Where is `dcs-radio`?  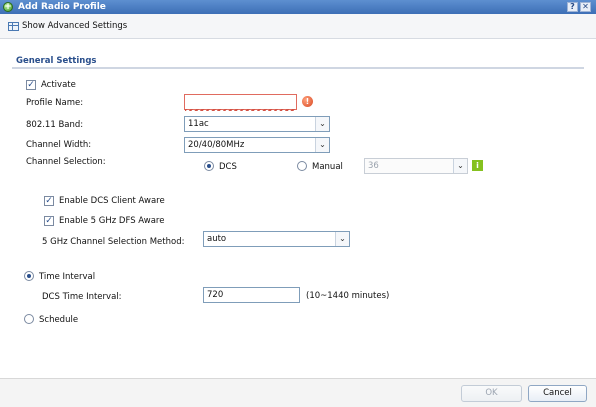
dcs-radio is located at coordinates (209, 166).